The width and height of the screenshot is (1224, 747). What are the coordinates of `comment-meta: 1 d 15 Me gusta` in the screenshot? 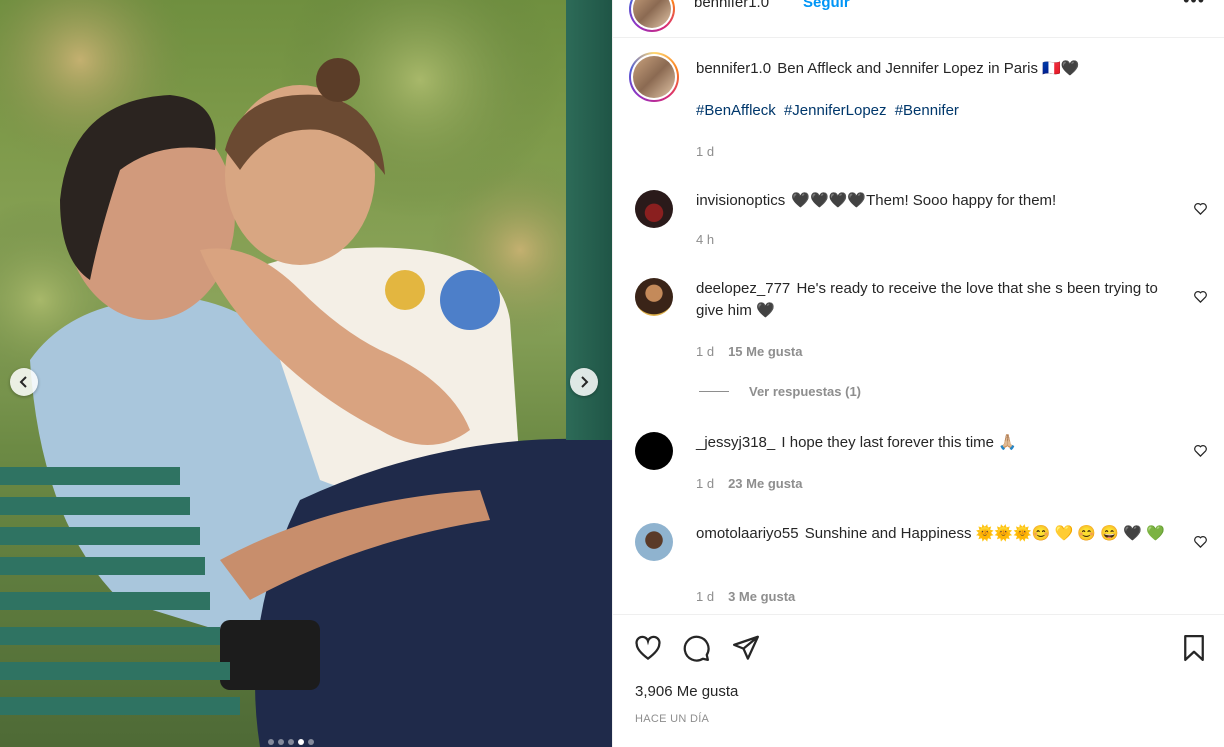 It's located at (749, 351).